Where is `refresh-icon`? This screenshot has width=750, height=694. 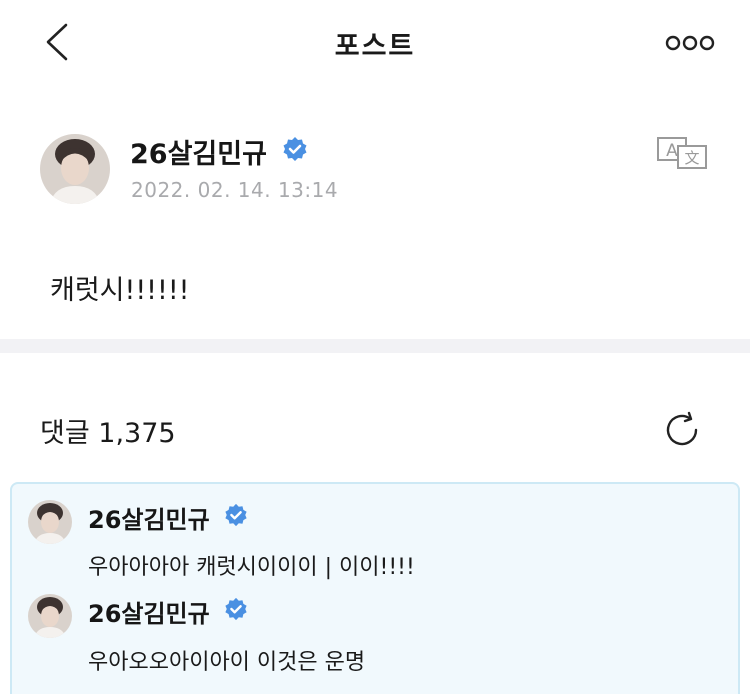
refresh-icon is located at coordinates (682, 428).